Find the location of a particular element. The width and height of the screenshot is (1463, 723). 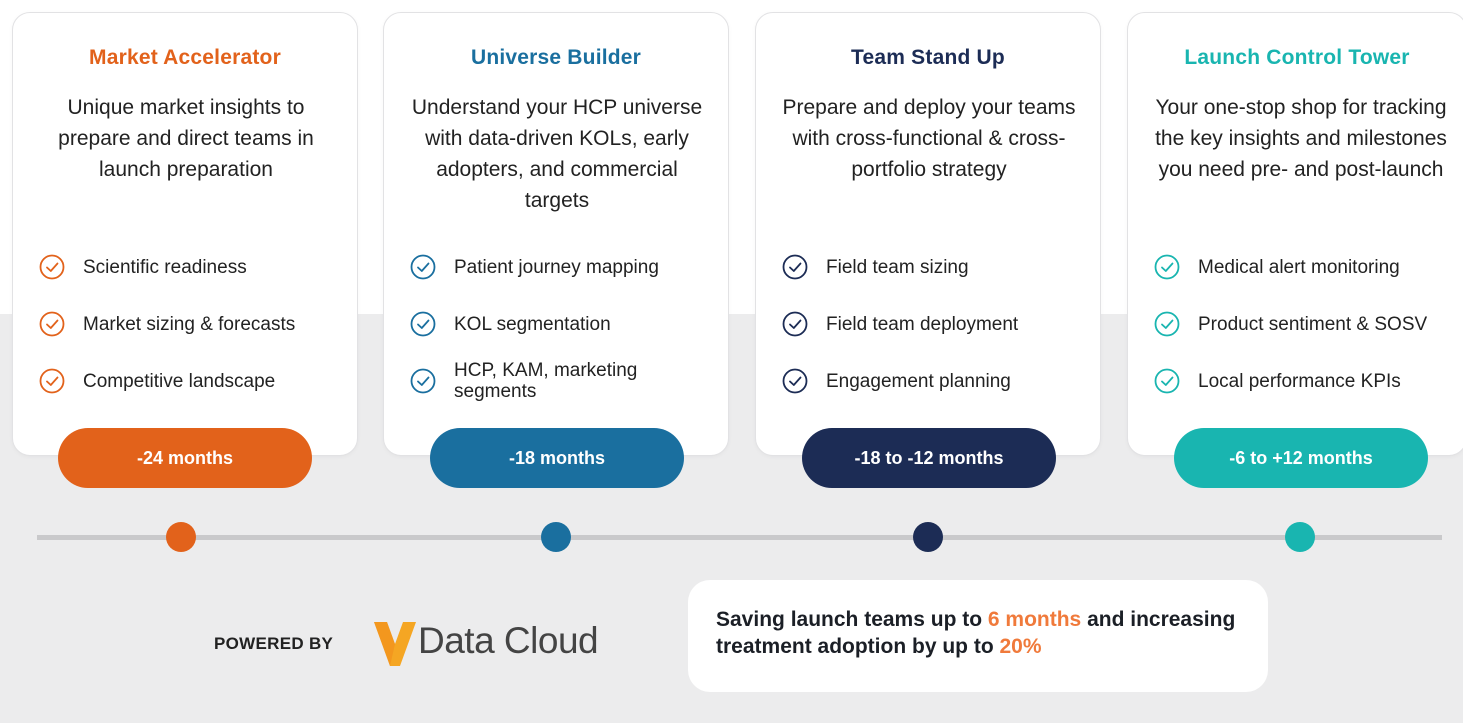

feature-item: Patient journey mapping is located at coordinates (568, 267).